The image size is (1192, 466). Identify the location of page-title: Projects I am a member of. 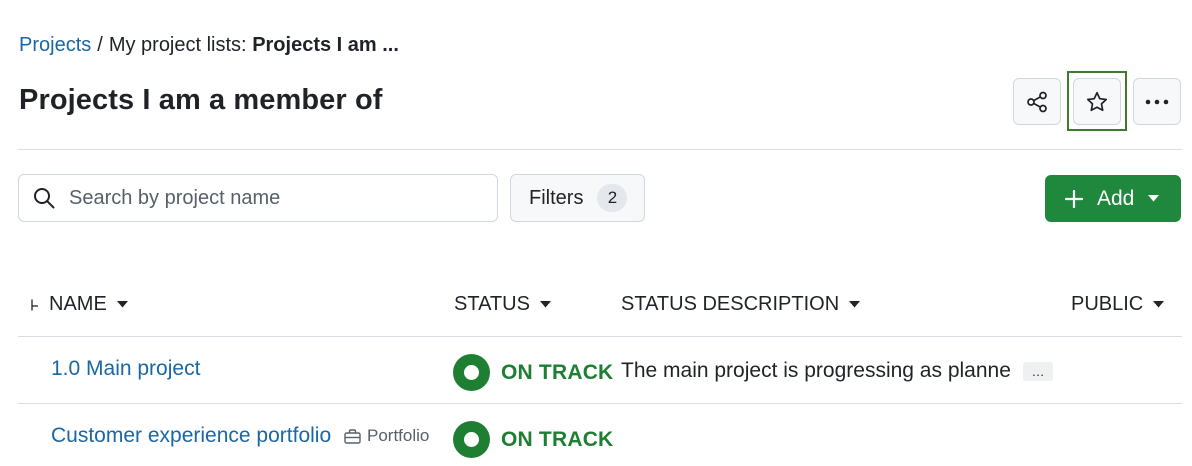
(201, 100).